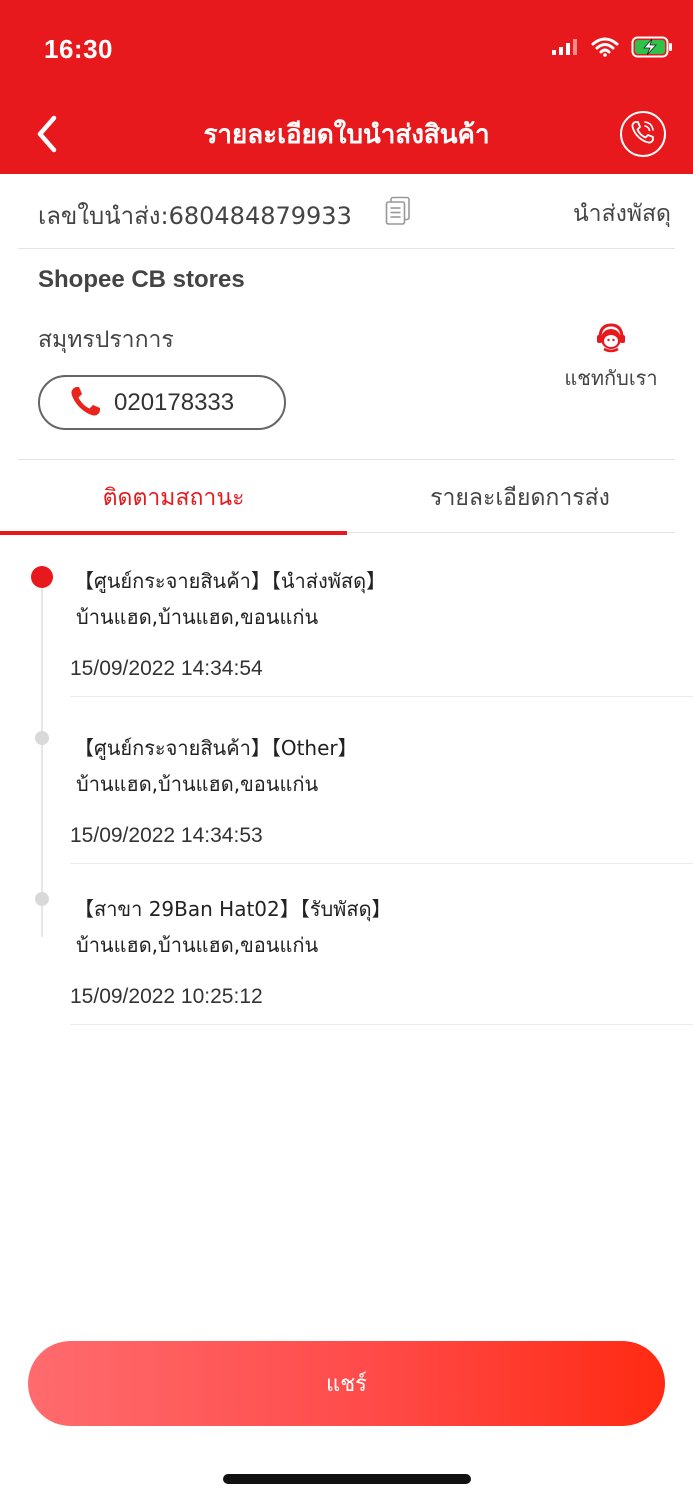 The height and width of the screenshot is (1500, 693). What do you see at coordinates (166, 835) in the screenshot?
I see `timeline-time: 15/09/2022 14:34:53` at bounding box center [166, 835].